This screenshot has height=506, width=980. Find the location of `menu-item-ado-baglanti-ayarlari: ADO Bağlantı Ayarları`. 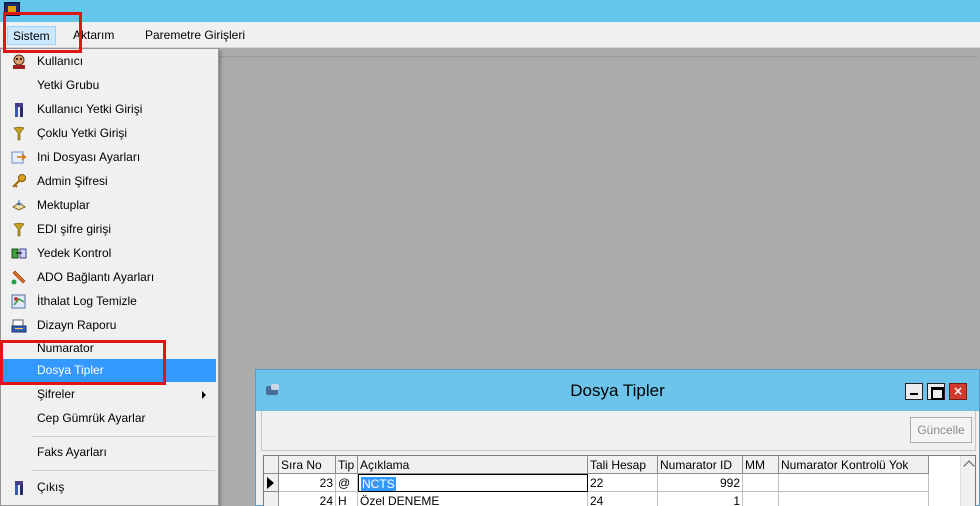

menu-item-ado-baglanti-ayarlari: ADO Bağlantı Ayarları is located at coordinates (109, 277).